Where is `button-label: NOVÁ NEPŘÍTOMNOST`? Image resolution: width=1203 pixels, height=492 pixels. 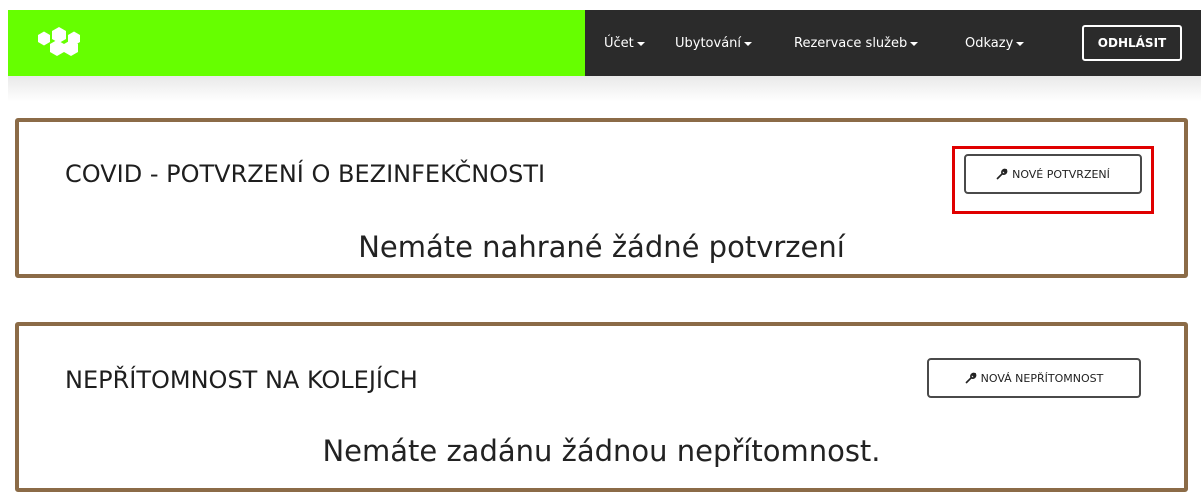
button-label: NOVÁ NEPŘÍTOMNOST is located at coordinates (1042, 378).